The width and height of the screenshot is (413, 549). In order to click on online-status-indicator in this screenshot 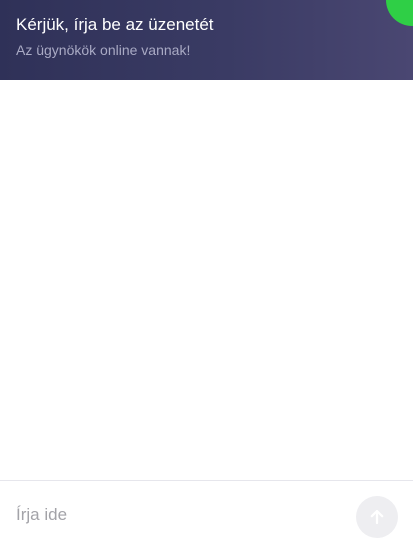, I will do `click(399, 13)`.